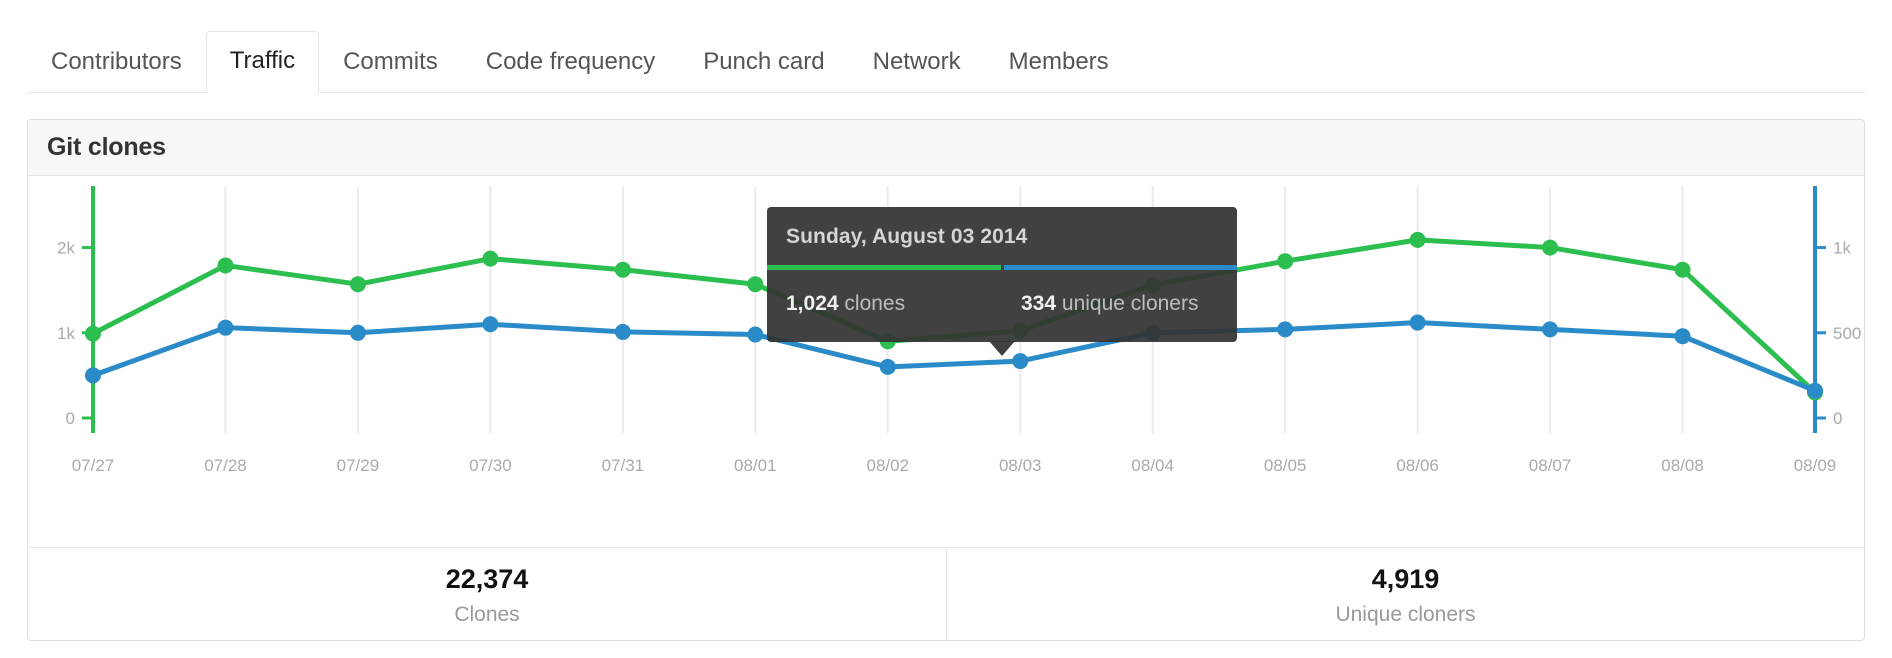  Describe the element at coordinates (262, 62) in the screenshot. I see `tab-traffic: Traffic` at that location.